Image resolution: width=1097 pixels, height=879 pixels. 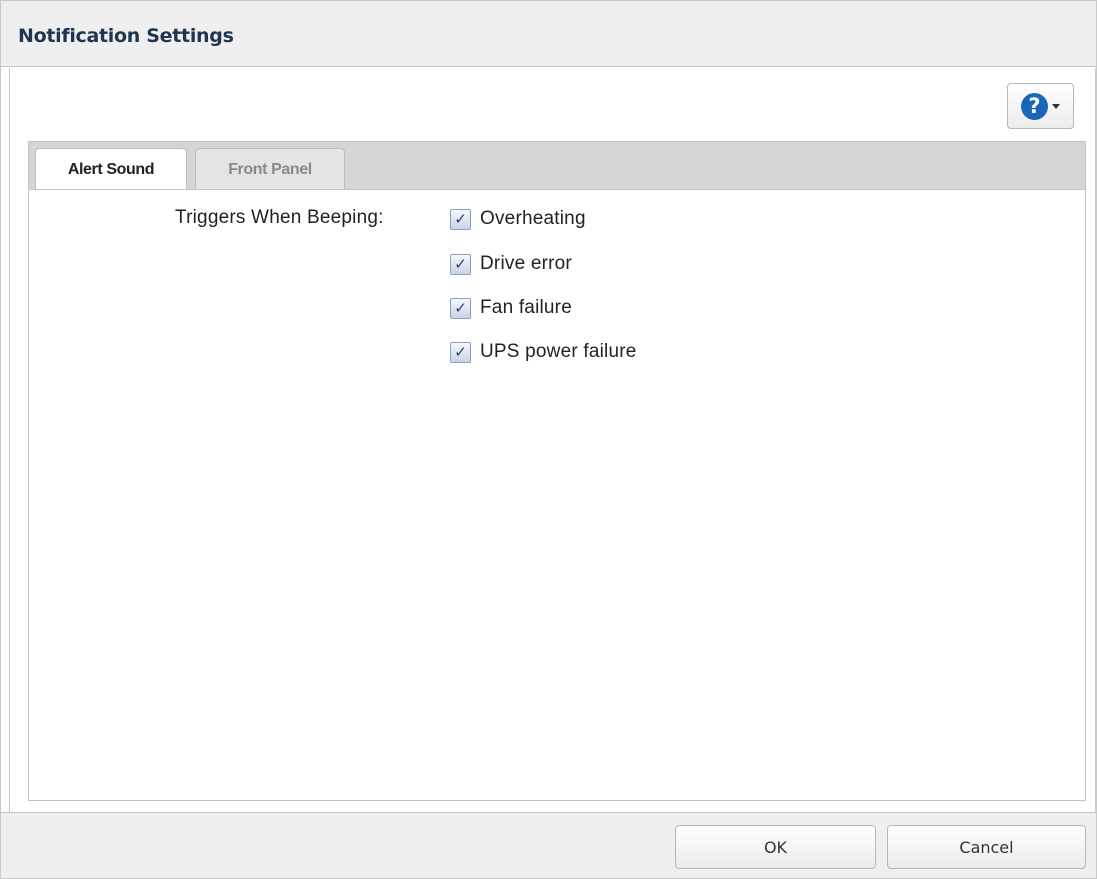 I want to click on help-menu-button: ?, so click(x=1040, y=106).